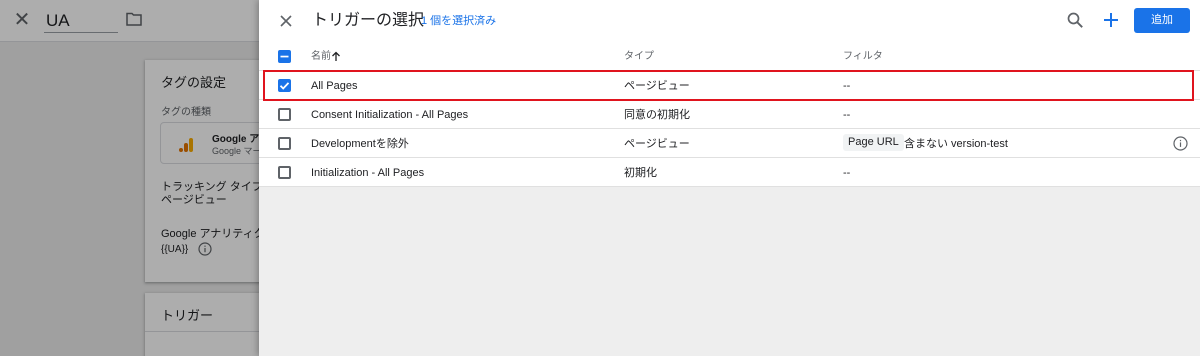 The image size is (1200, 356). I want to click on selected-count-link: 1 個を選択済み, so click(458, 21).